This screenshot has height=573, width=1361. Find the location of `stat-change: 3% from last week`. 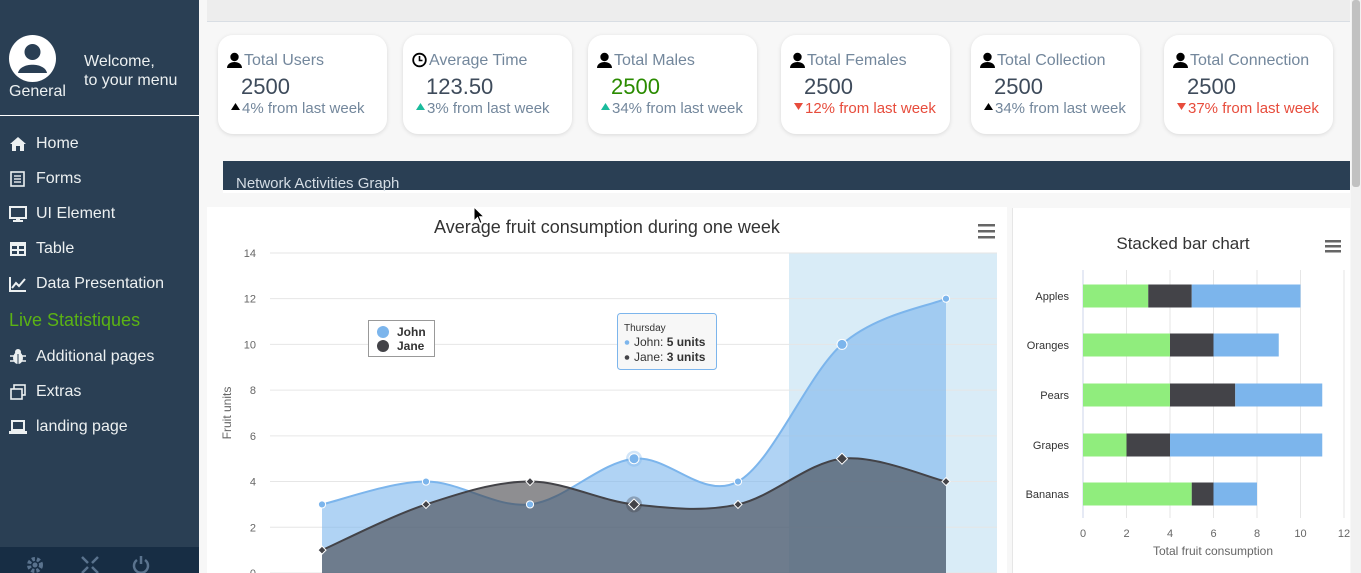

stat-change: 3% from last week is located at coordinates (488, 108).